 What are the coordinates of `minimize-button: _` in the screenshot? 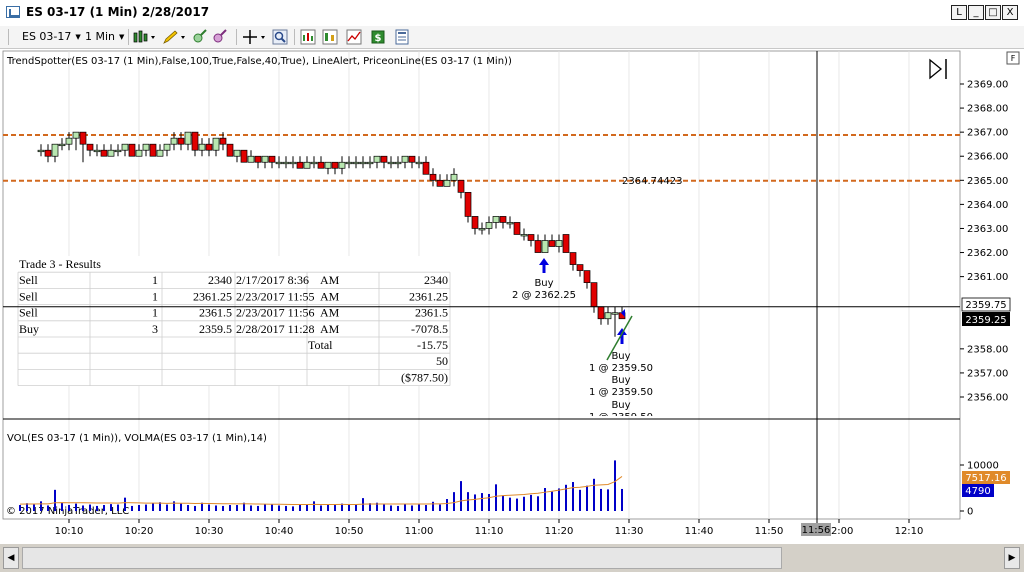 It's located at (976, 12).